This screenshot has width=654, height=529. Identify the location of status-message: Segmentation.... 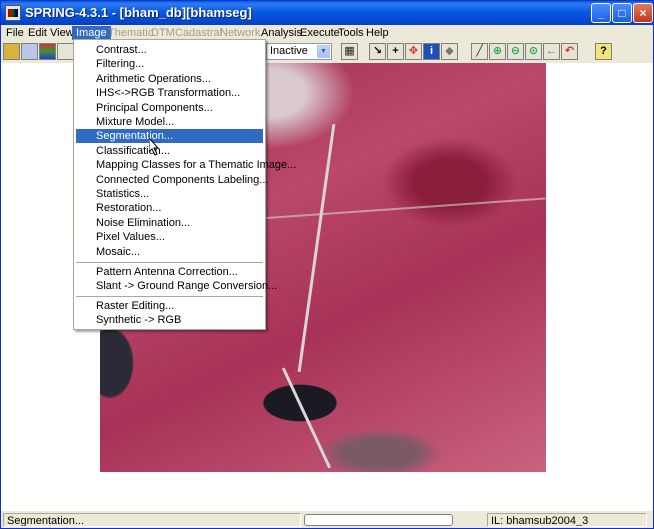
(152, 520).